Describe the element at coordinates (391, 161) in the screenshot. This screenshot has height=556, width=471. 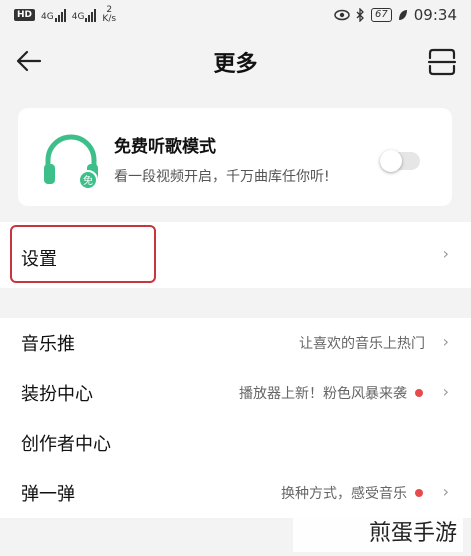
I see `toggle-knob` at that location.